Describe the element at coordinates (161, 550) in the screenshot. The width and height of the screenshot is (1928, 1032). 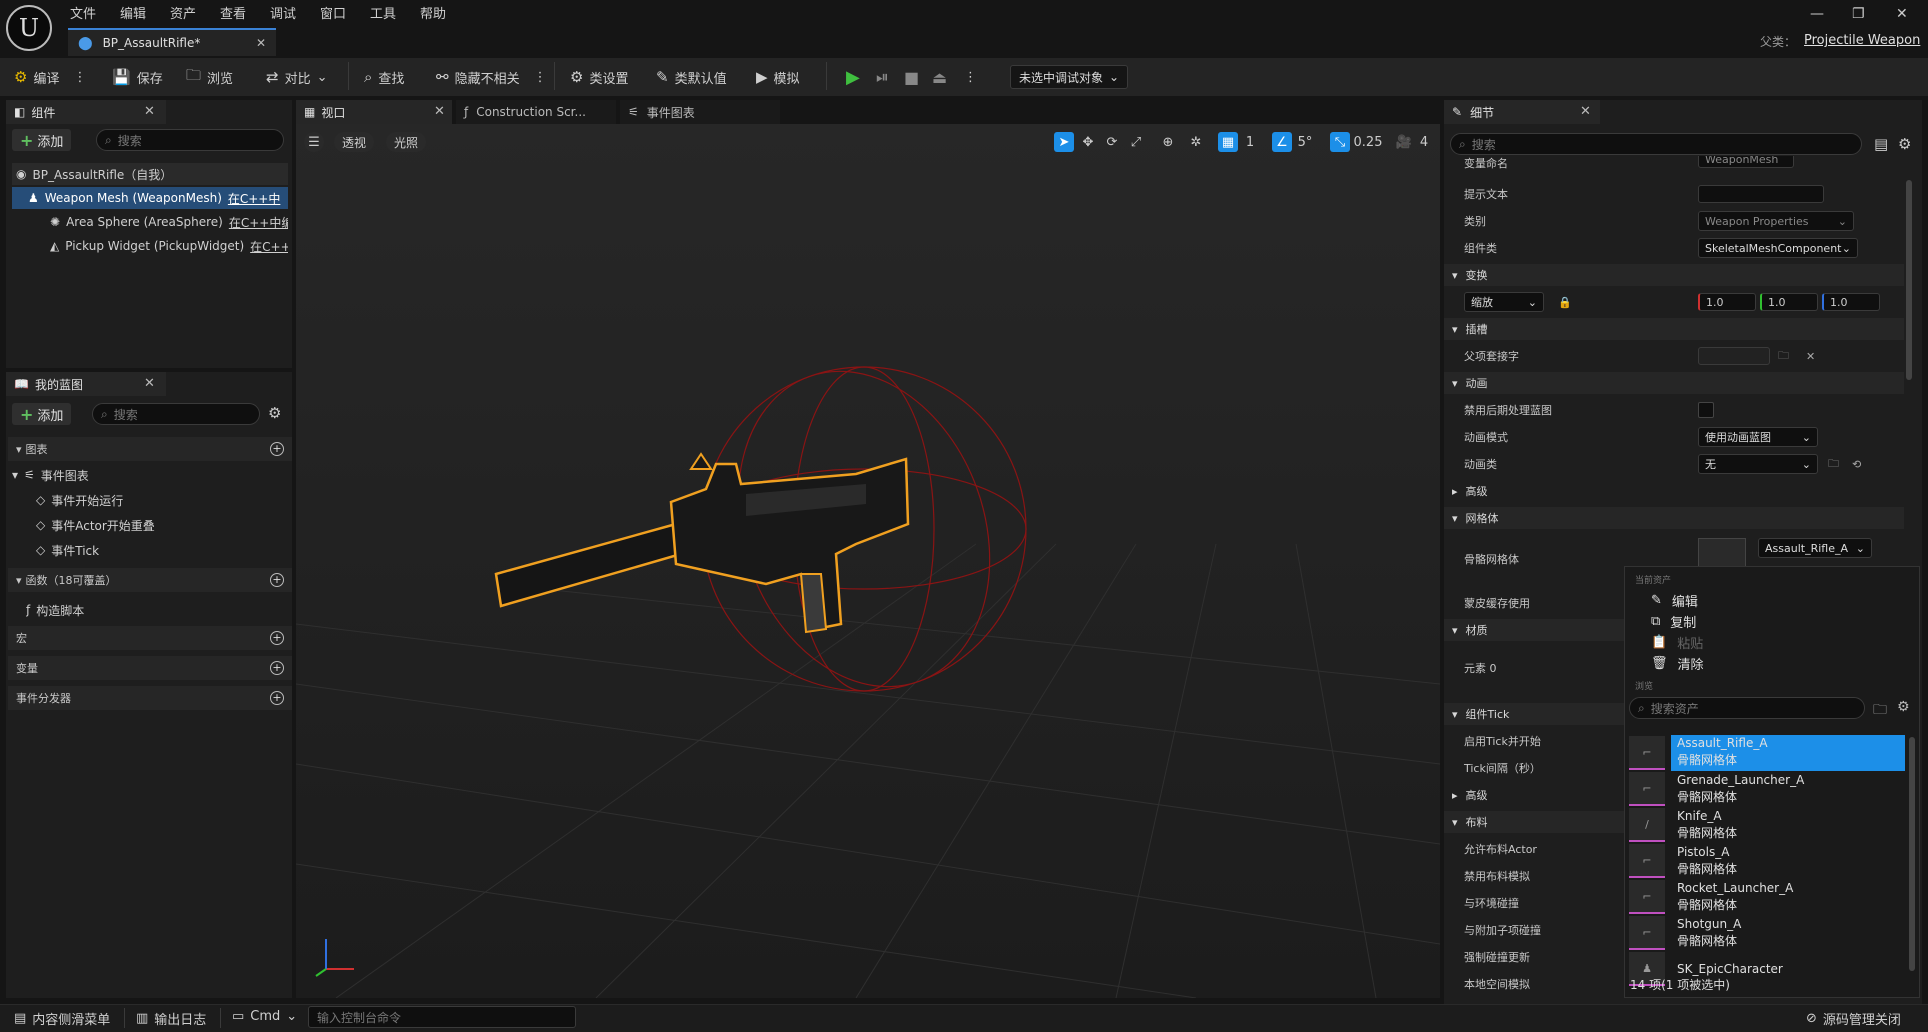
I see `event-tick-item: ◇ 事件Tick` at that location.